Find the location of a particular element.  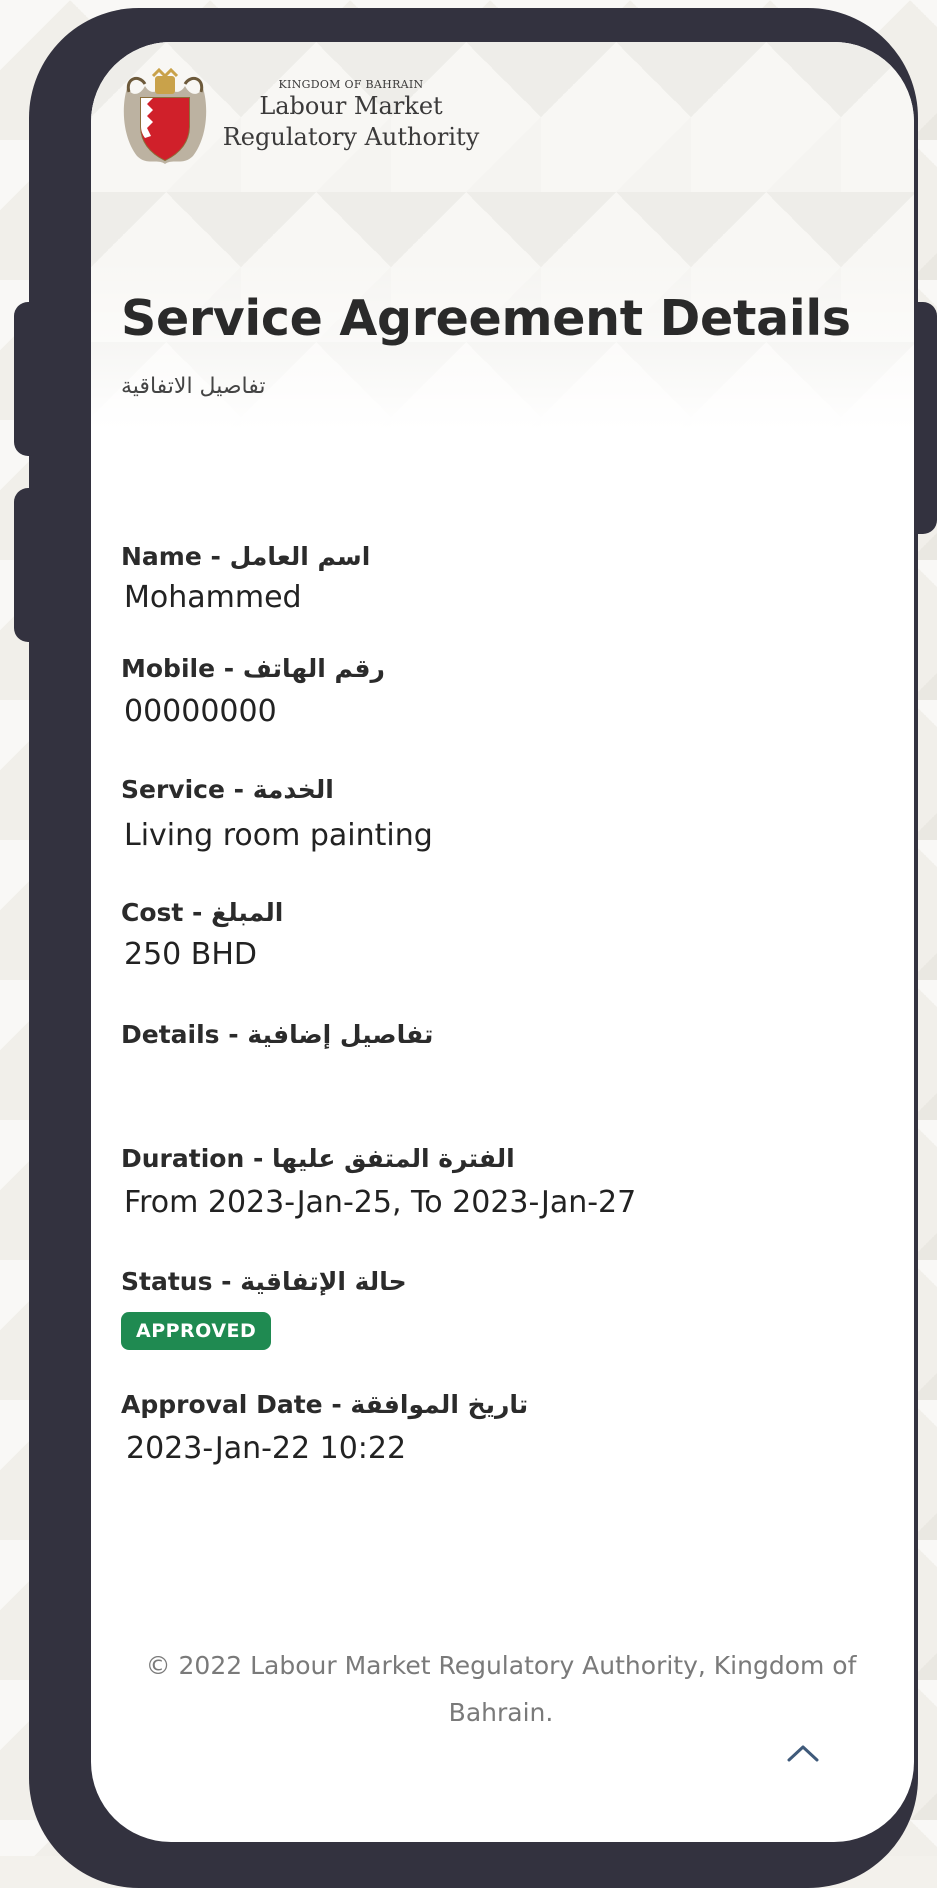

approval-date-value: 2023-Jan-22 10:22 is located at coordinates (266, 1448).